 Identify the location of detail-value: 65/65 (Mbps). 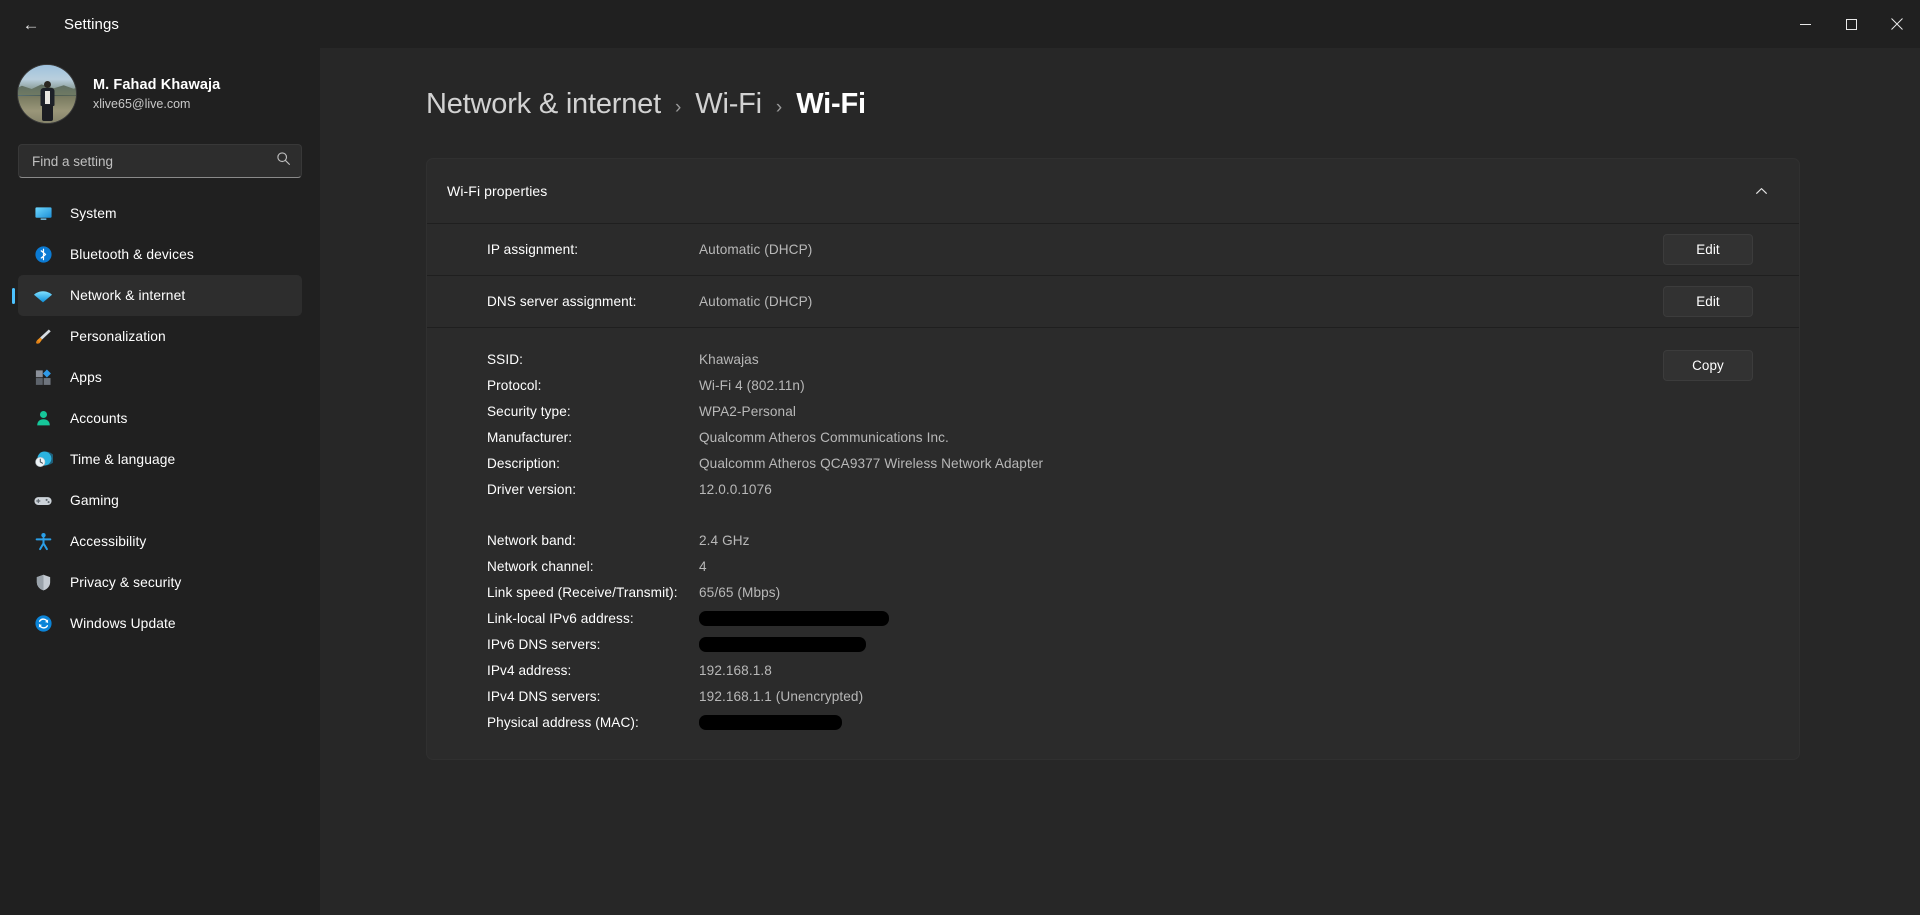
(740, 592).